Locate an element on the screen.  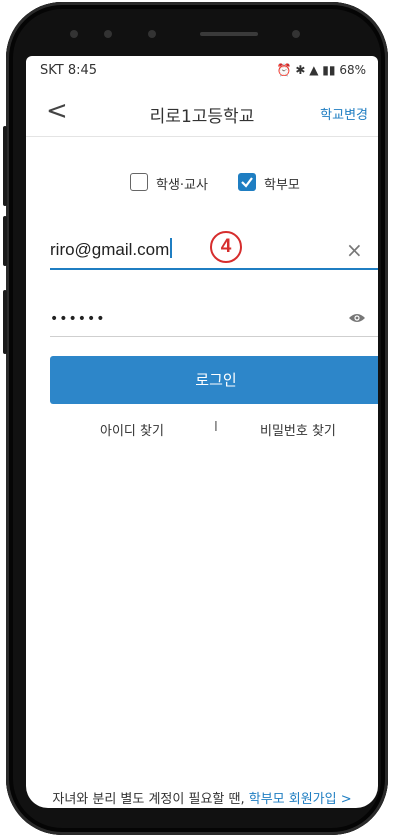
email-value: riro@gmail.com is located at coordinates (110, 249).